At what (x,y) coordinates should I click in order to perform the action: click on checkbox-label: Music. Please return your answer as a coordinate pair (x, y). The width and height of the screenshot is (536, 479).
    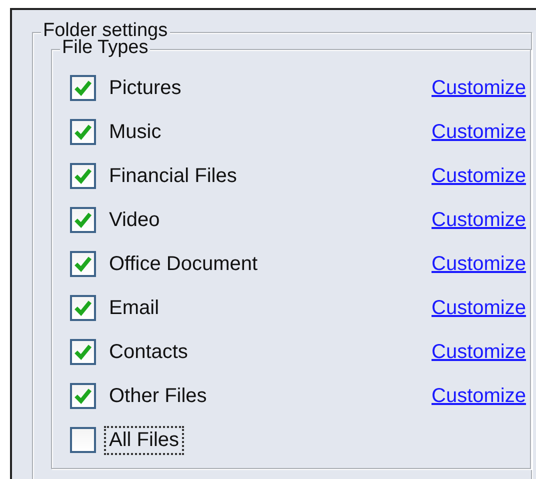
    Looking at the image, I should click on (135, 132).